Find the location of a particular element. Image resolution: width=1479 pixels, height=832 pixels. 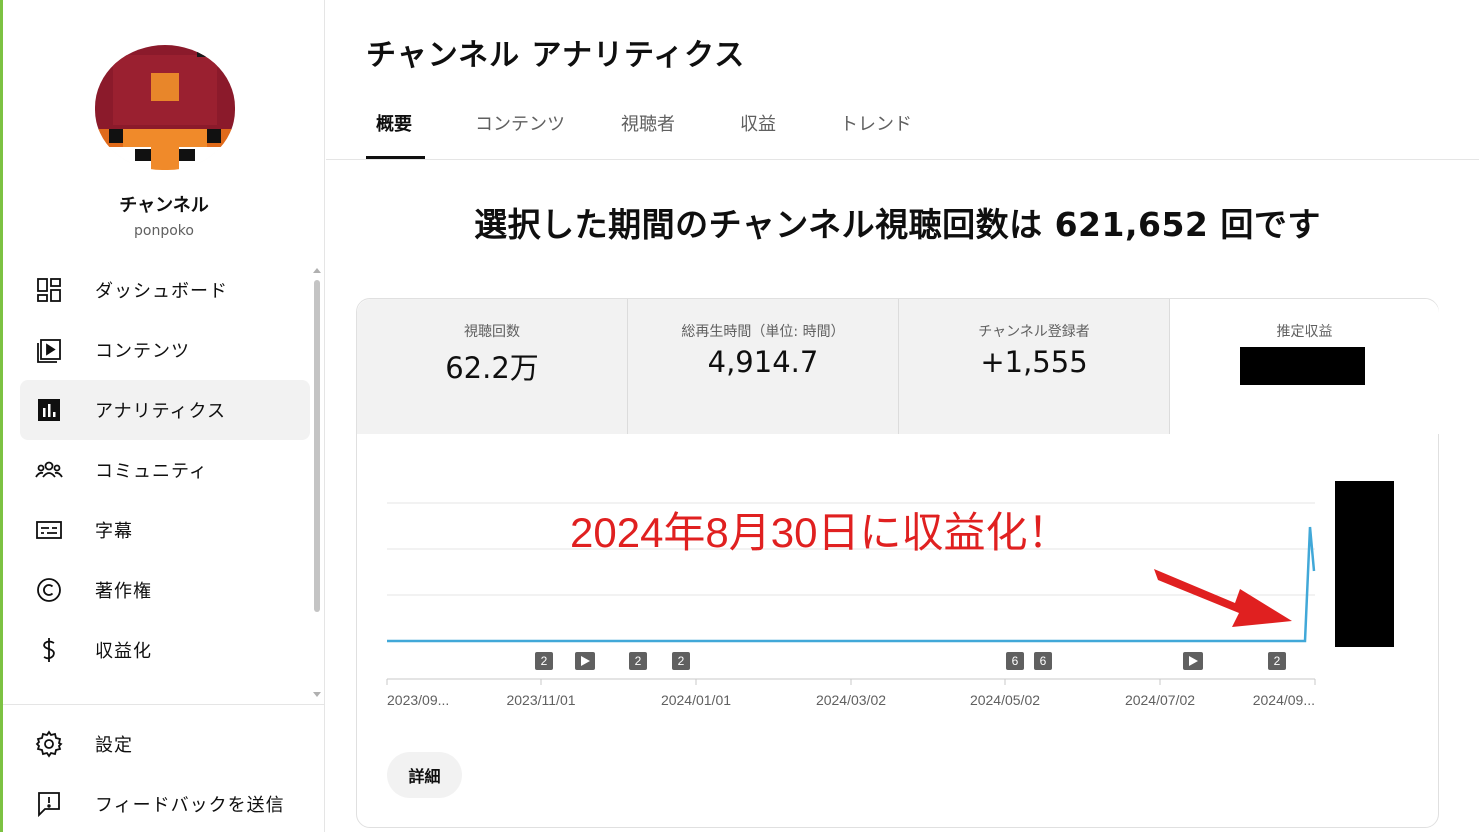

sidebar-item-label: コンテンツ is located at coordinates (142, 351).